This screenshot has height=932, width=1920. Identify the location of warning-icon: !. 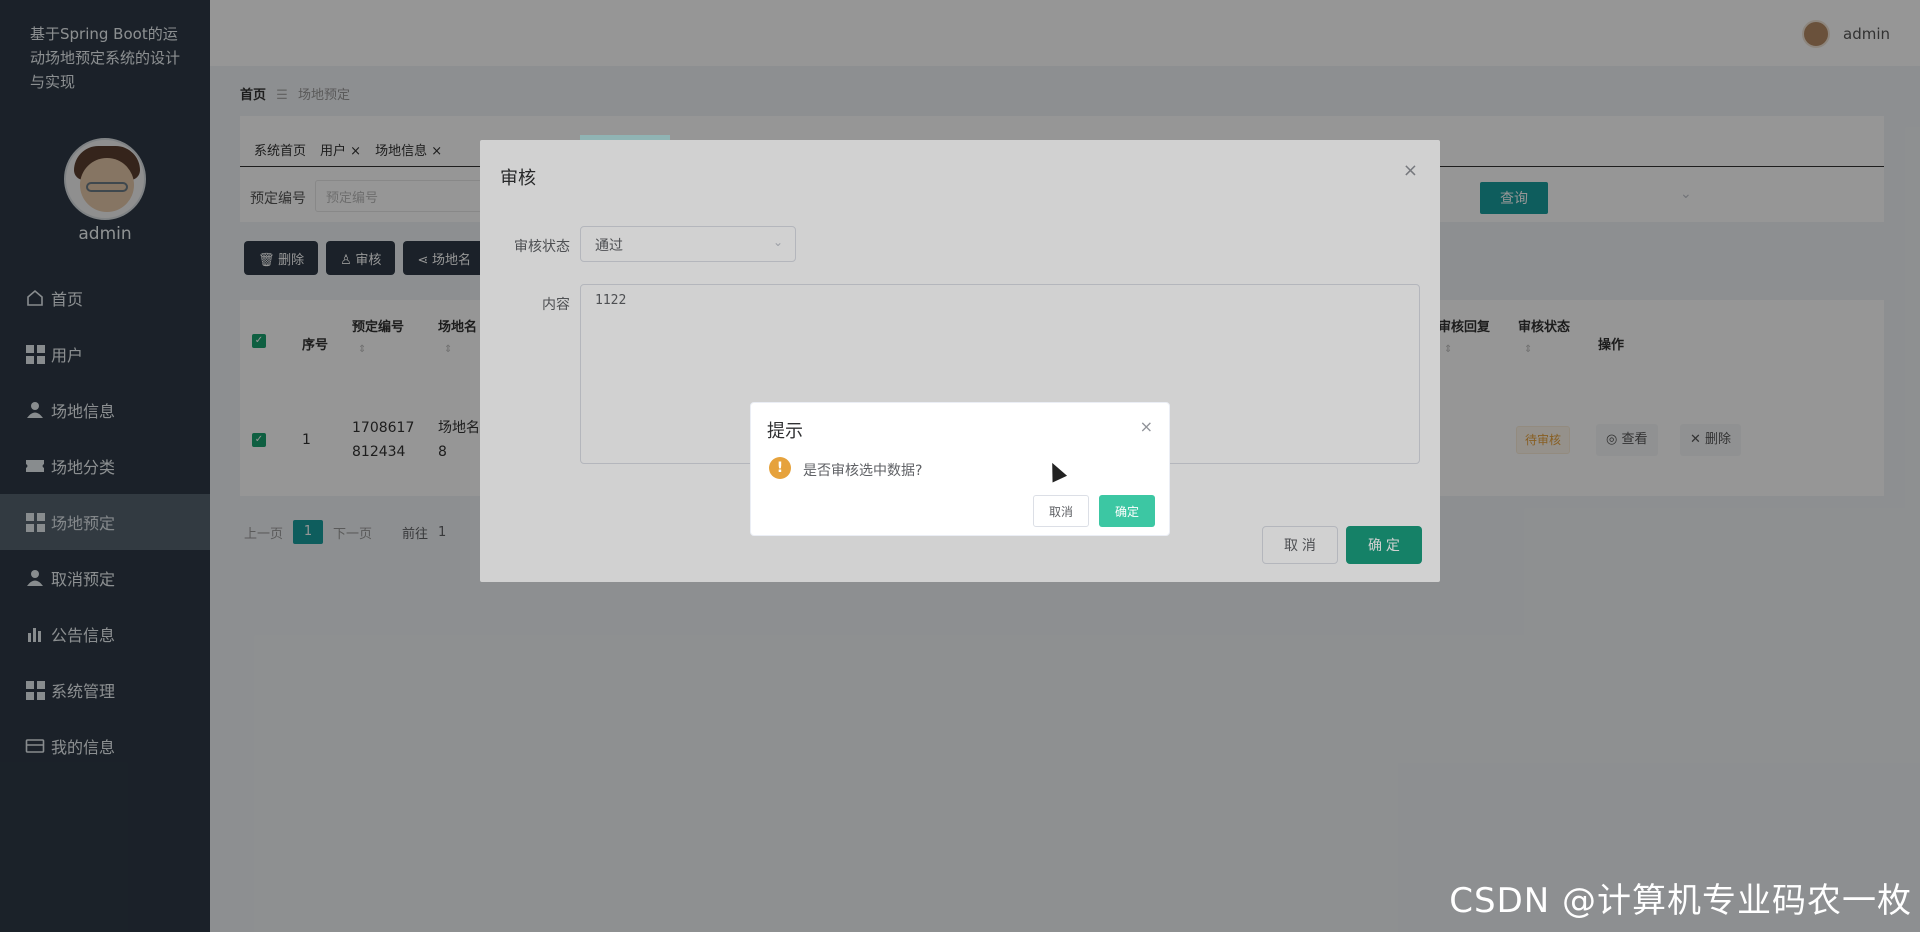
(780, 468).